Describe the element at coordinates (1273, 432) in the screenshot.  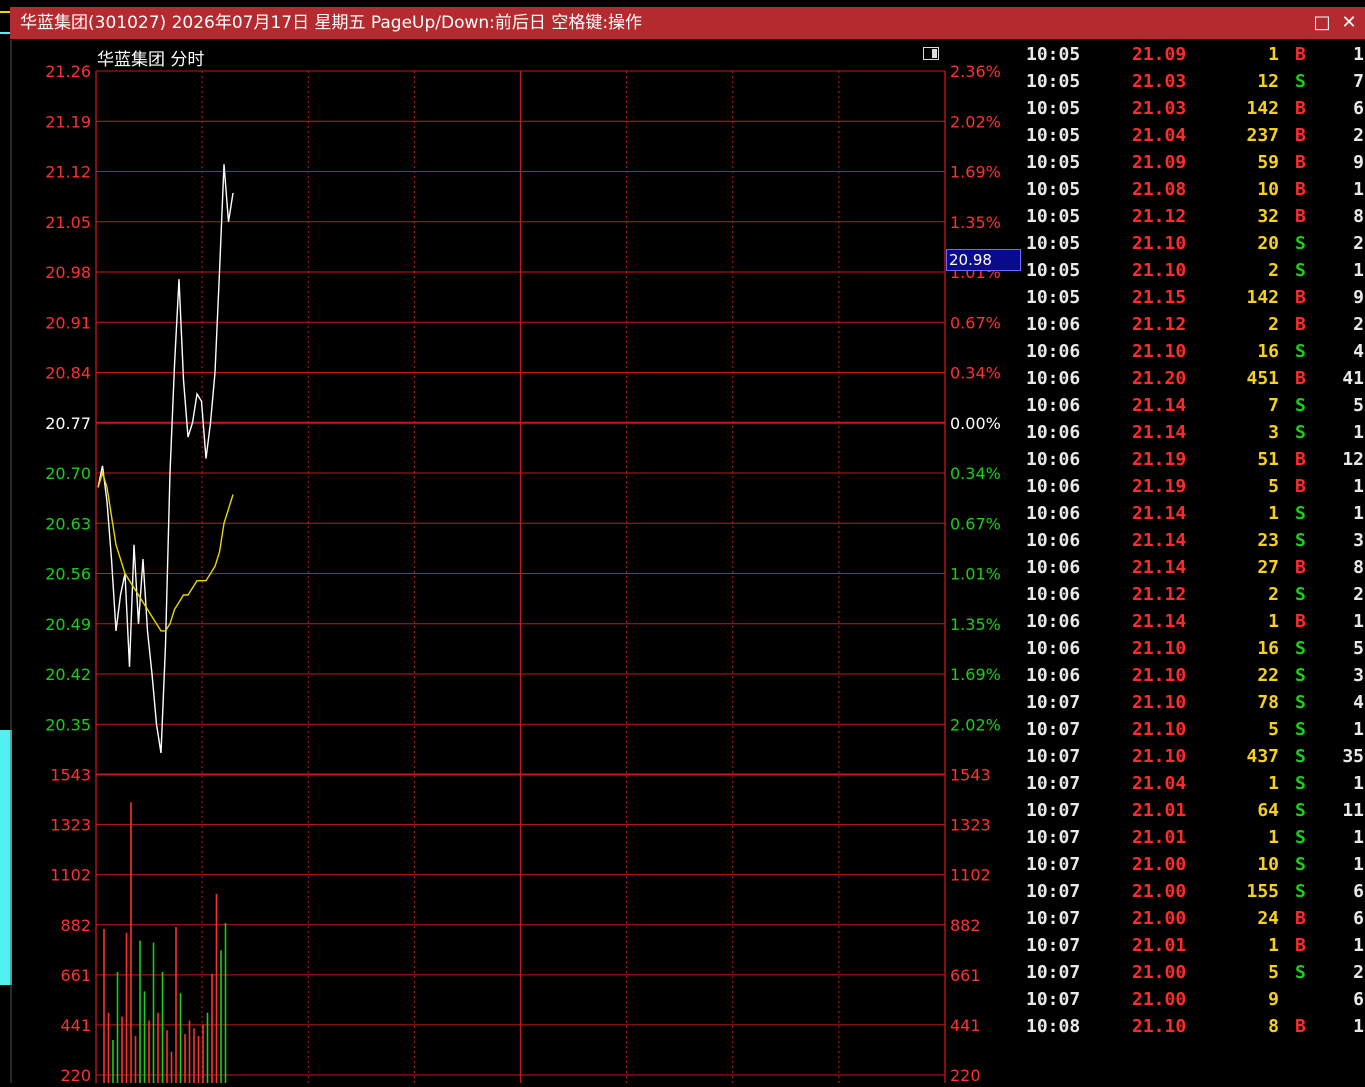
I see `tick-volume: 3` at that location.